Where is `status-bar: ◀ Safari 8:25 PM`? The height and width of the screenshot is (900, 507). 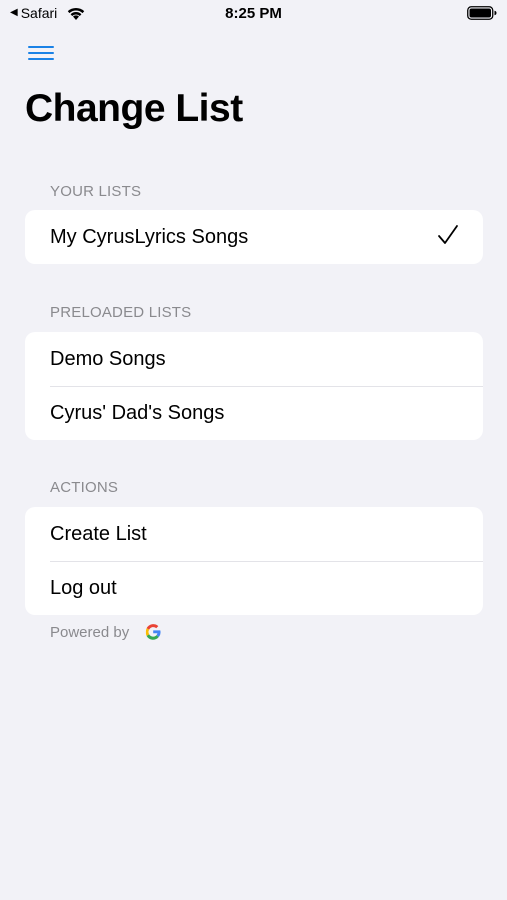 status-bar: ◀ Safari 8:25 PM is located at coordinates (253, 14).